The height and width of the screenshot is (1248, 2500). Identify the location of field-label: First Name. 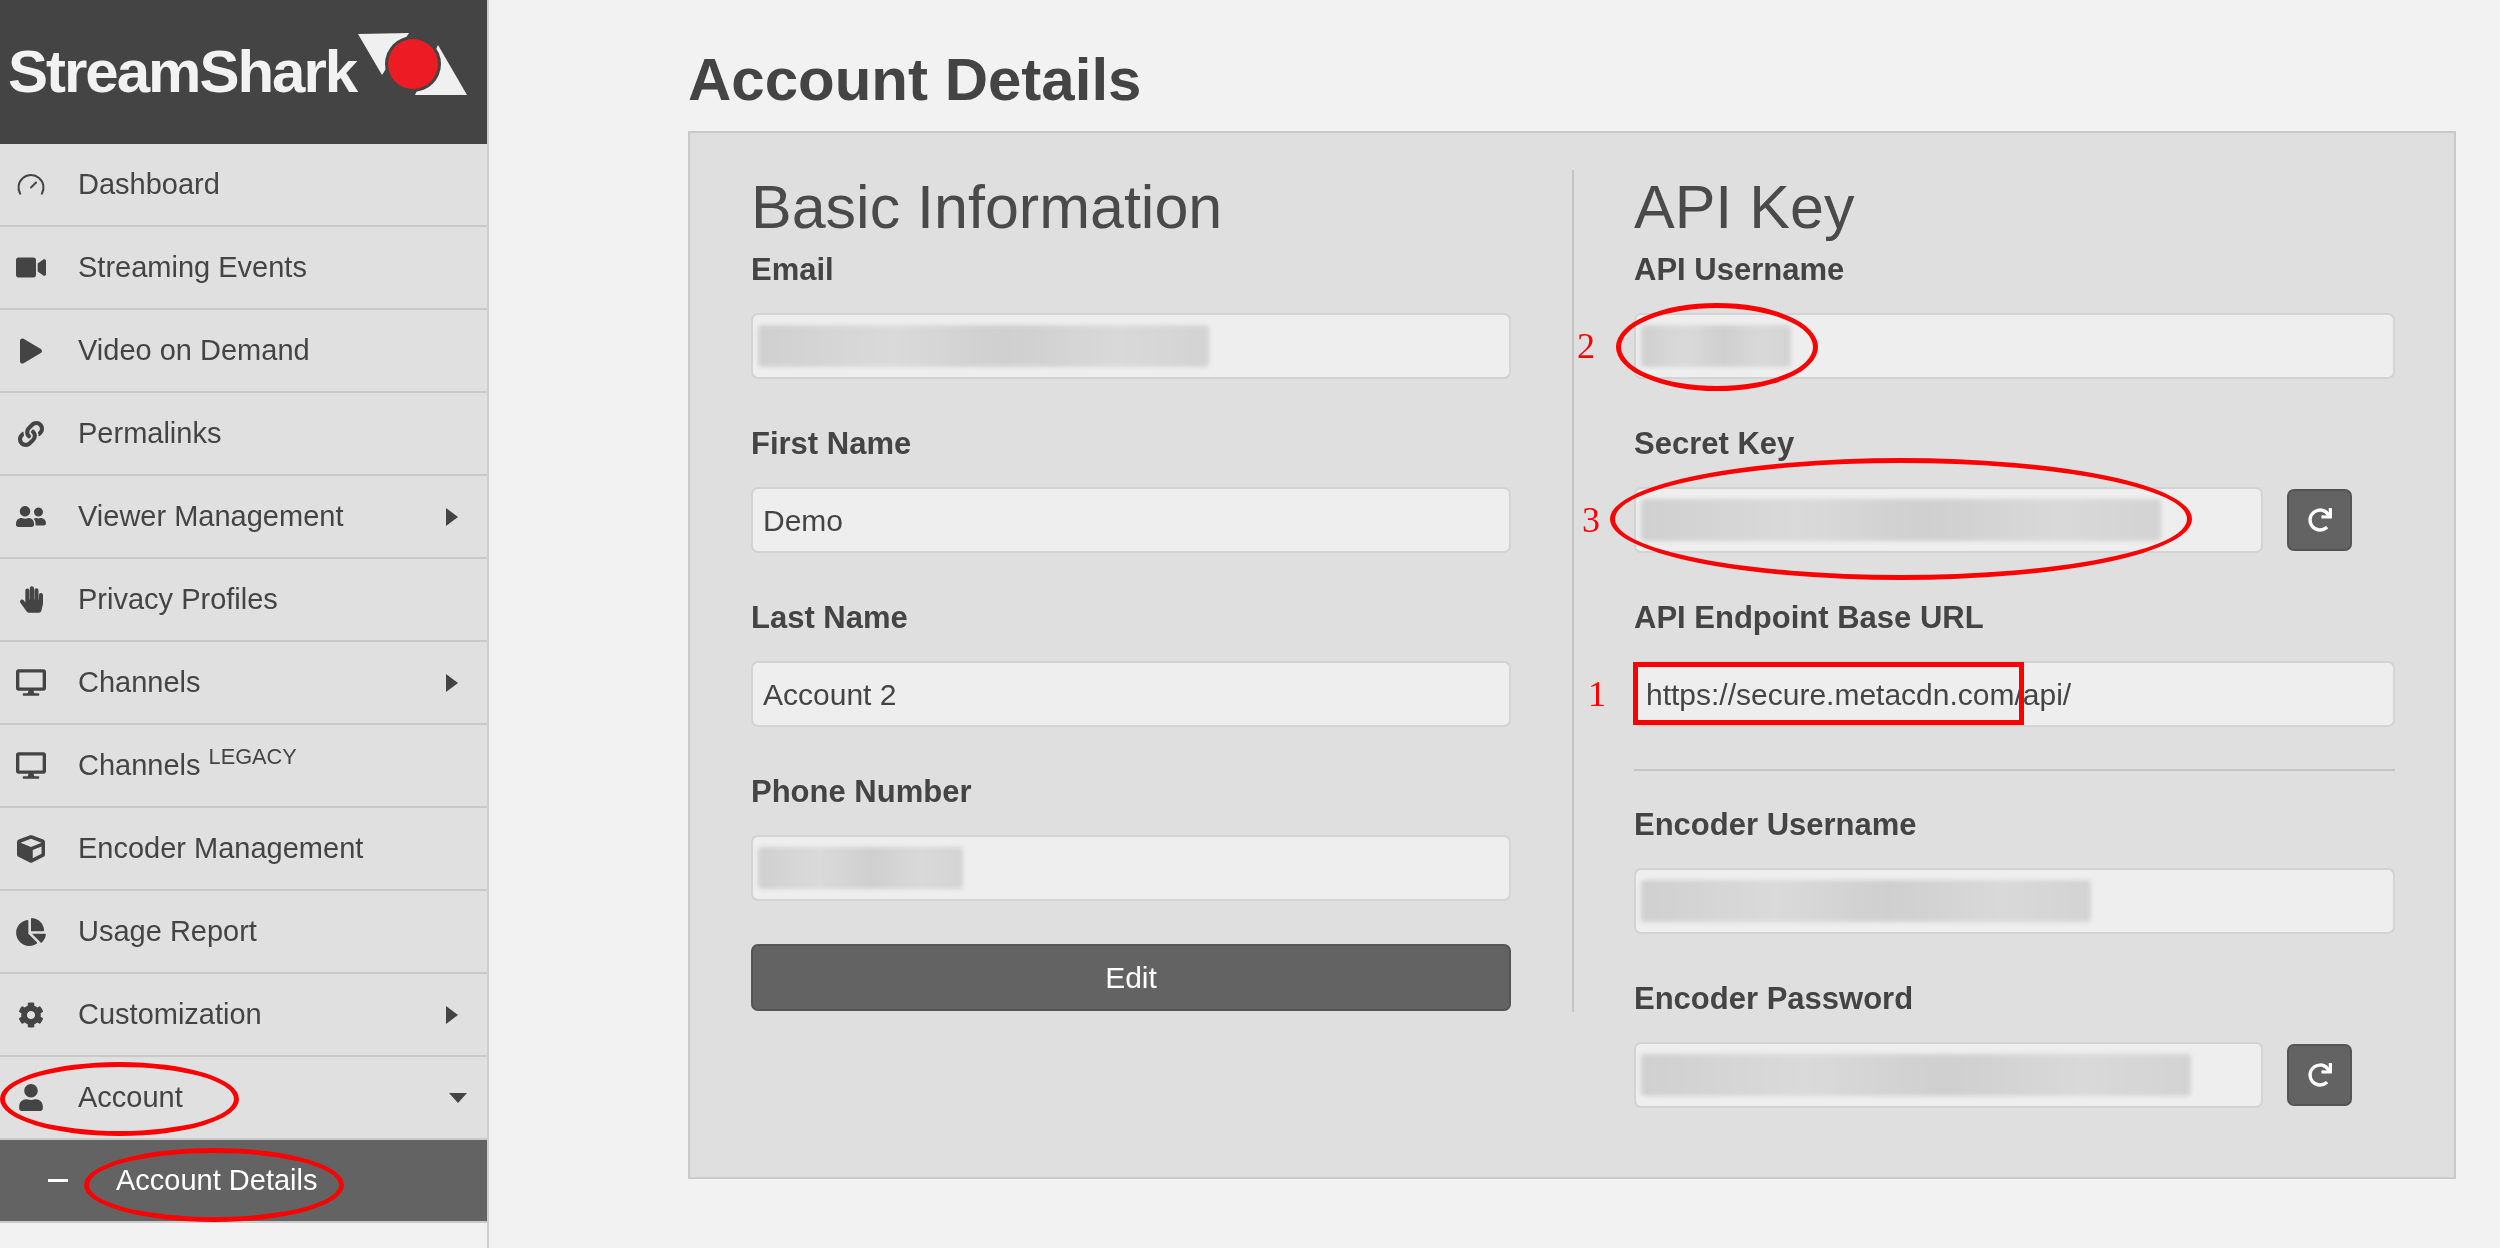
(832, 444).